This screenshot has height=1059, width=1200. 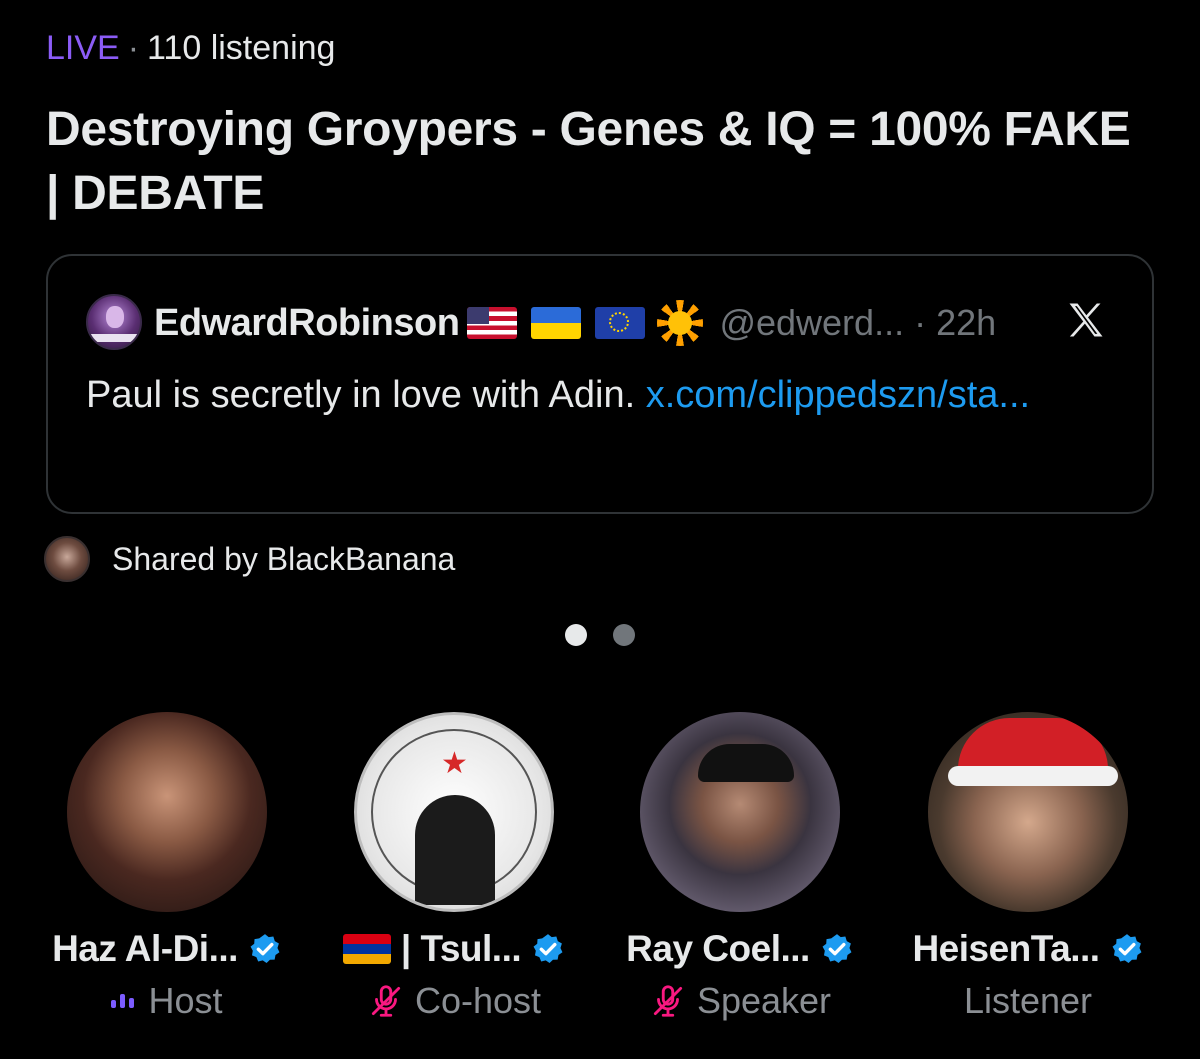 I want to click on armenia-flag-icon, so click(x=366, y=949).